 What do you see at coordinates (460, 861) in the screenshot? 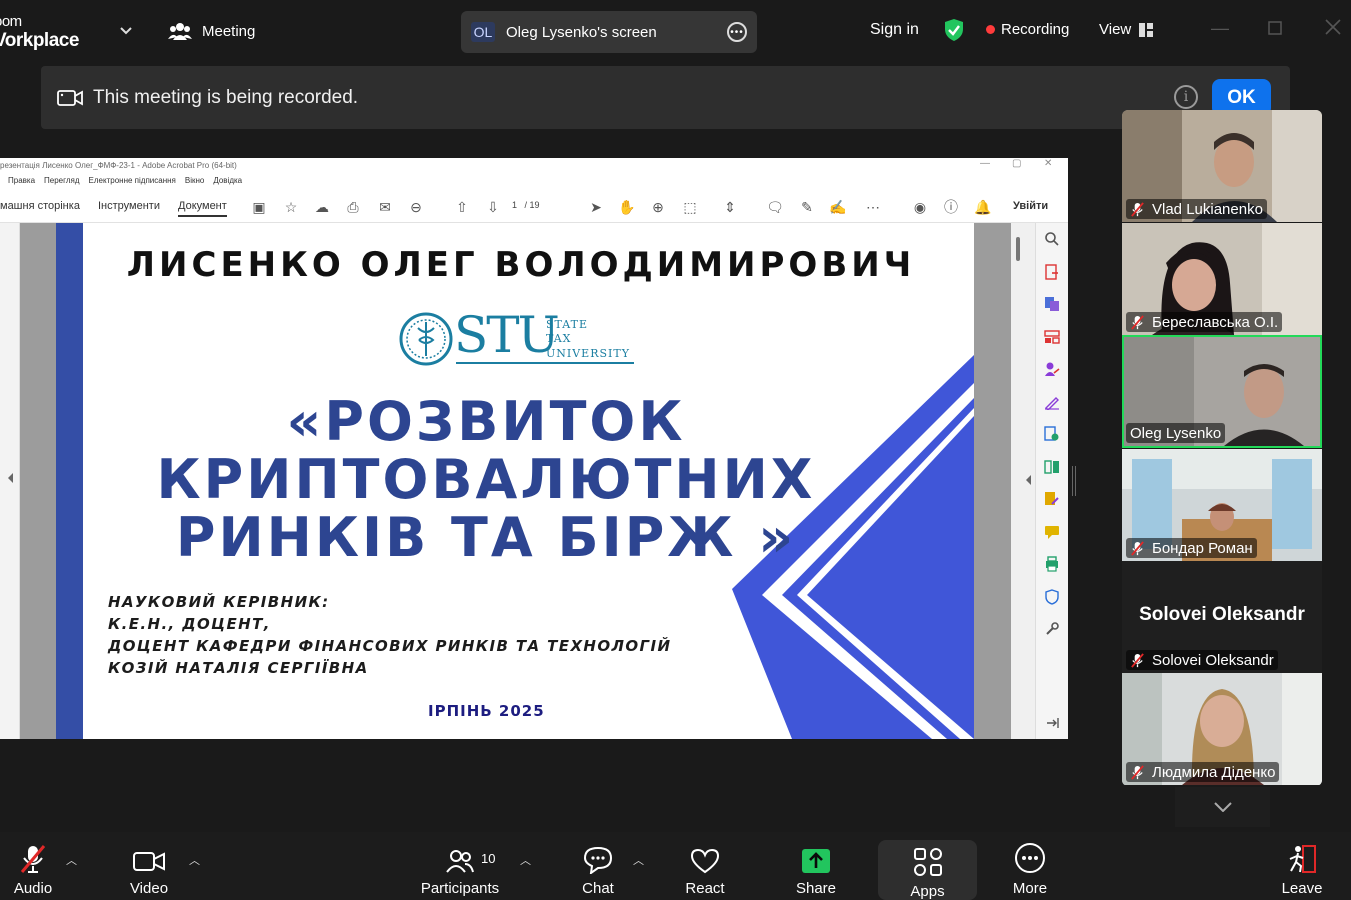
I see `participants-icon` at bounding box center [460, 861].